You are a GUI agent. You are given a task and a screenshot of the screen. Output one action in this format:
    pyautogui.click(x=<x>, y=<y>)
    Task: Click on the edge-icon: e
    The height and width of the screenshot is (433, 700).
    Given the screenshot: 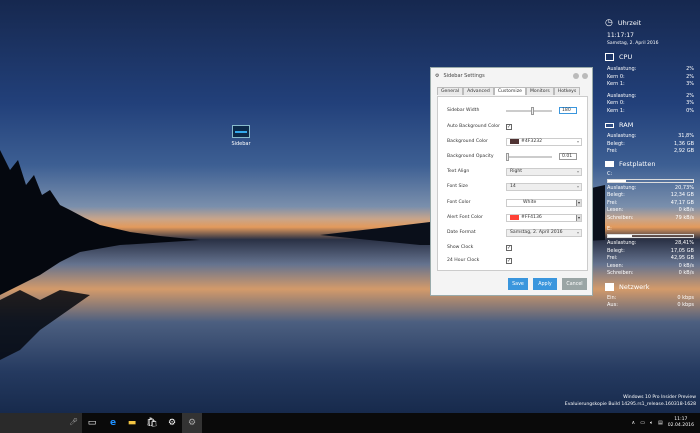 What is the action you would take?
    pyautogui.click(x=113, y=423)
    